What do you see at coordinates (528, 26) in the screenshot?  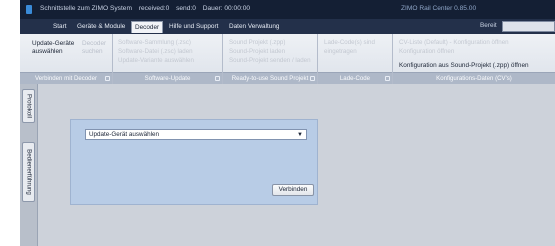 I see `status-field` at bounding box center [528, 26].